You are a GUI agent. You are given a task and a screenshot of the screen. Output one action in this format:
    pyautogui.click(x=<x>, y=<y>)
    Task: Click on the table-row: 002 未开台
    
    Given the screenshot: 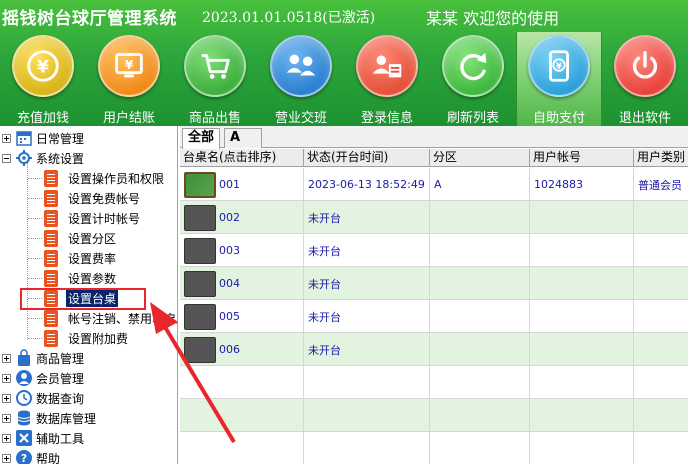 What is the action you would take?
    pyautogui.click(x=434, y=217)
    